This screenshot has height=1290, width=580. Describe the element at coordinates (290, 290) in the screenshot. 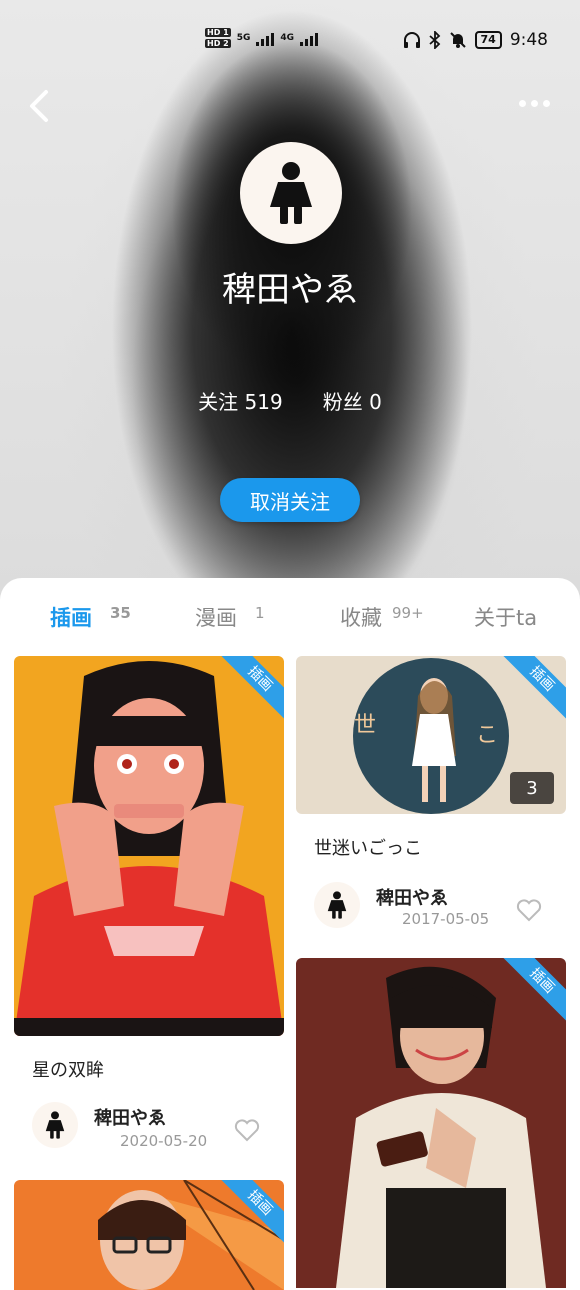

I see `profile-name: 稗田やゑ` at that location.